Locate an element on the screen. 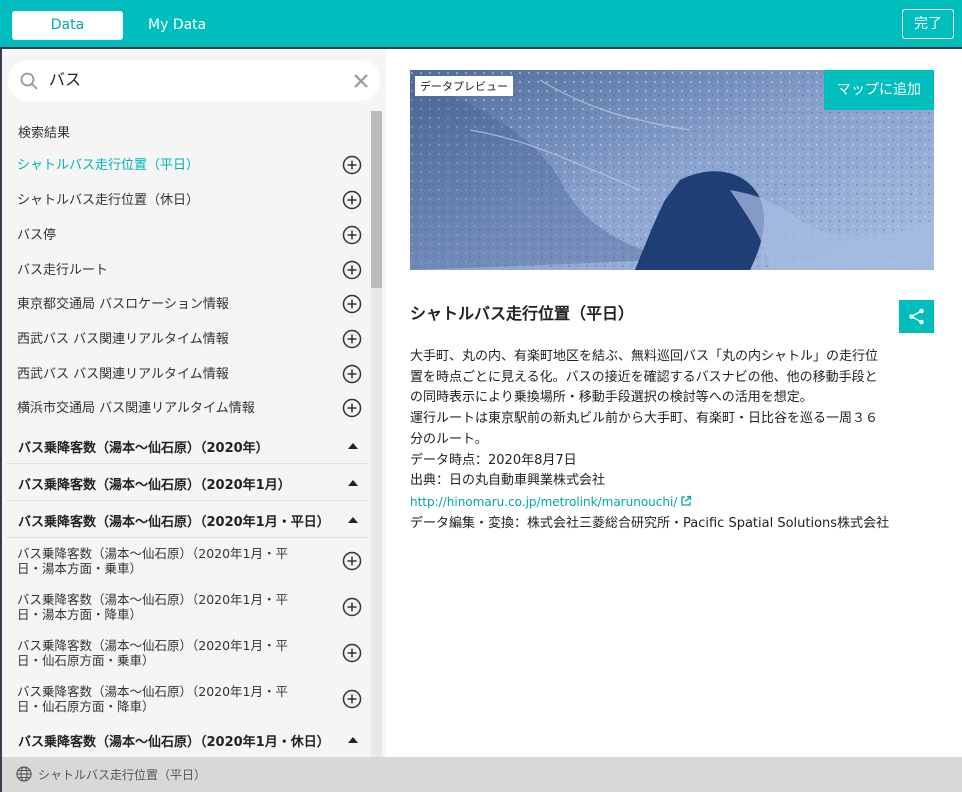  globe-icon is located at coordinates (24, 774).